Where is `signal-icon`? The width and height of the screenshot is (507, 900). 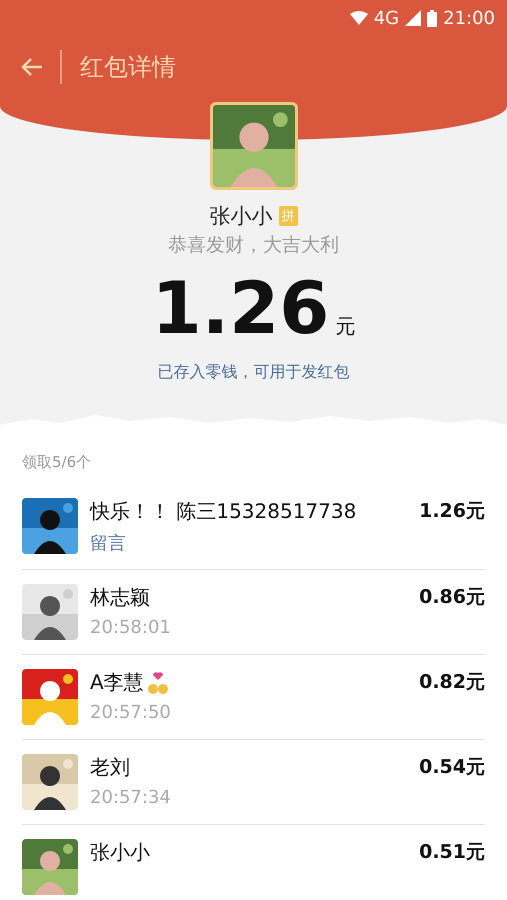
signal-icon is located at coordinates (413, 18).